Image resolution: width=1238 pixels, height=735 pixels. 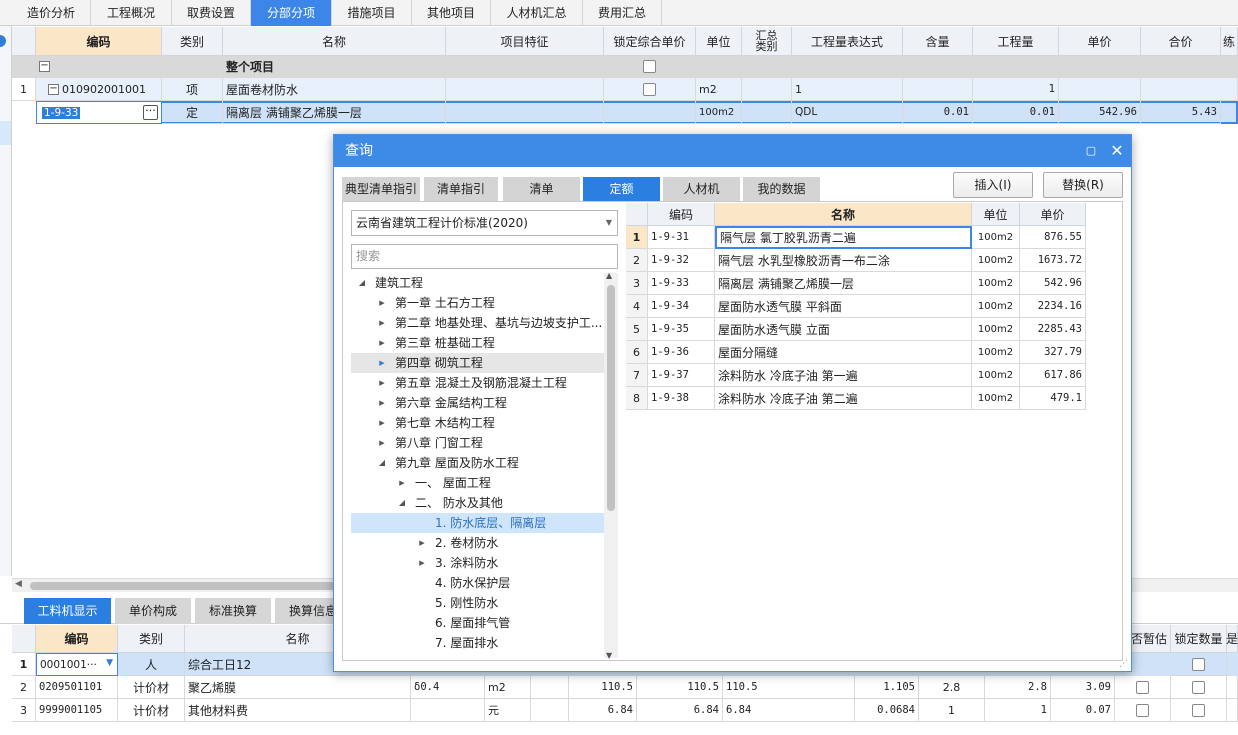 What do you see at coordinates (650, 41) in the screenshot?
I see `header-lock-price: 锁定综合单价` at bounding box center [650, 41].